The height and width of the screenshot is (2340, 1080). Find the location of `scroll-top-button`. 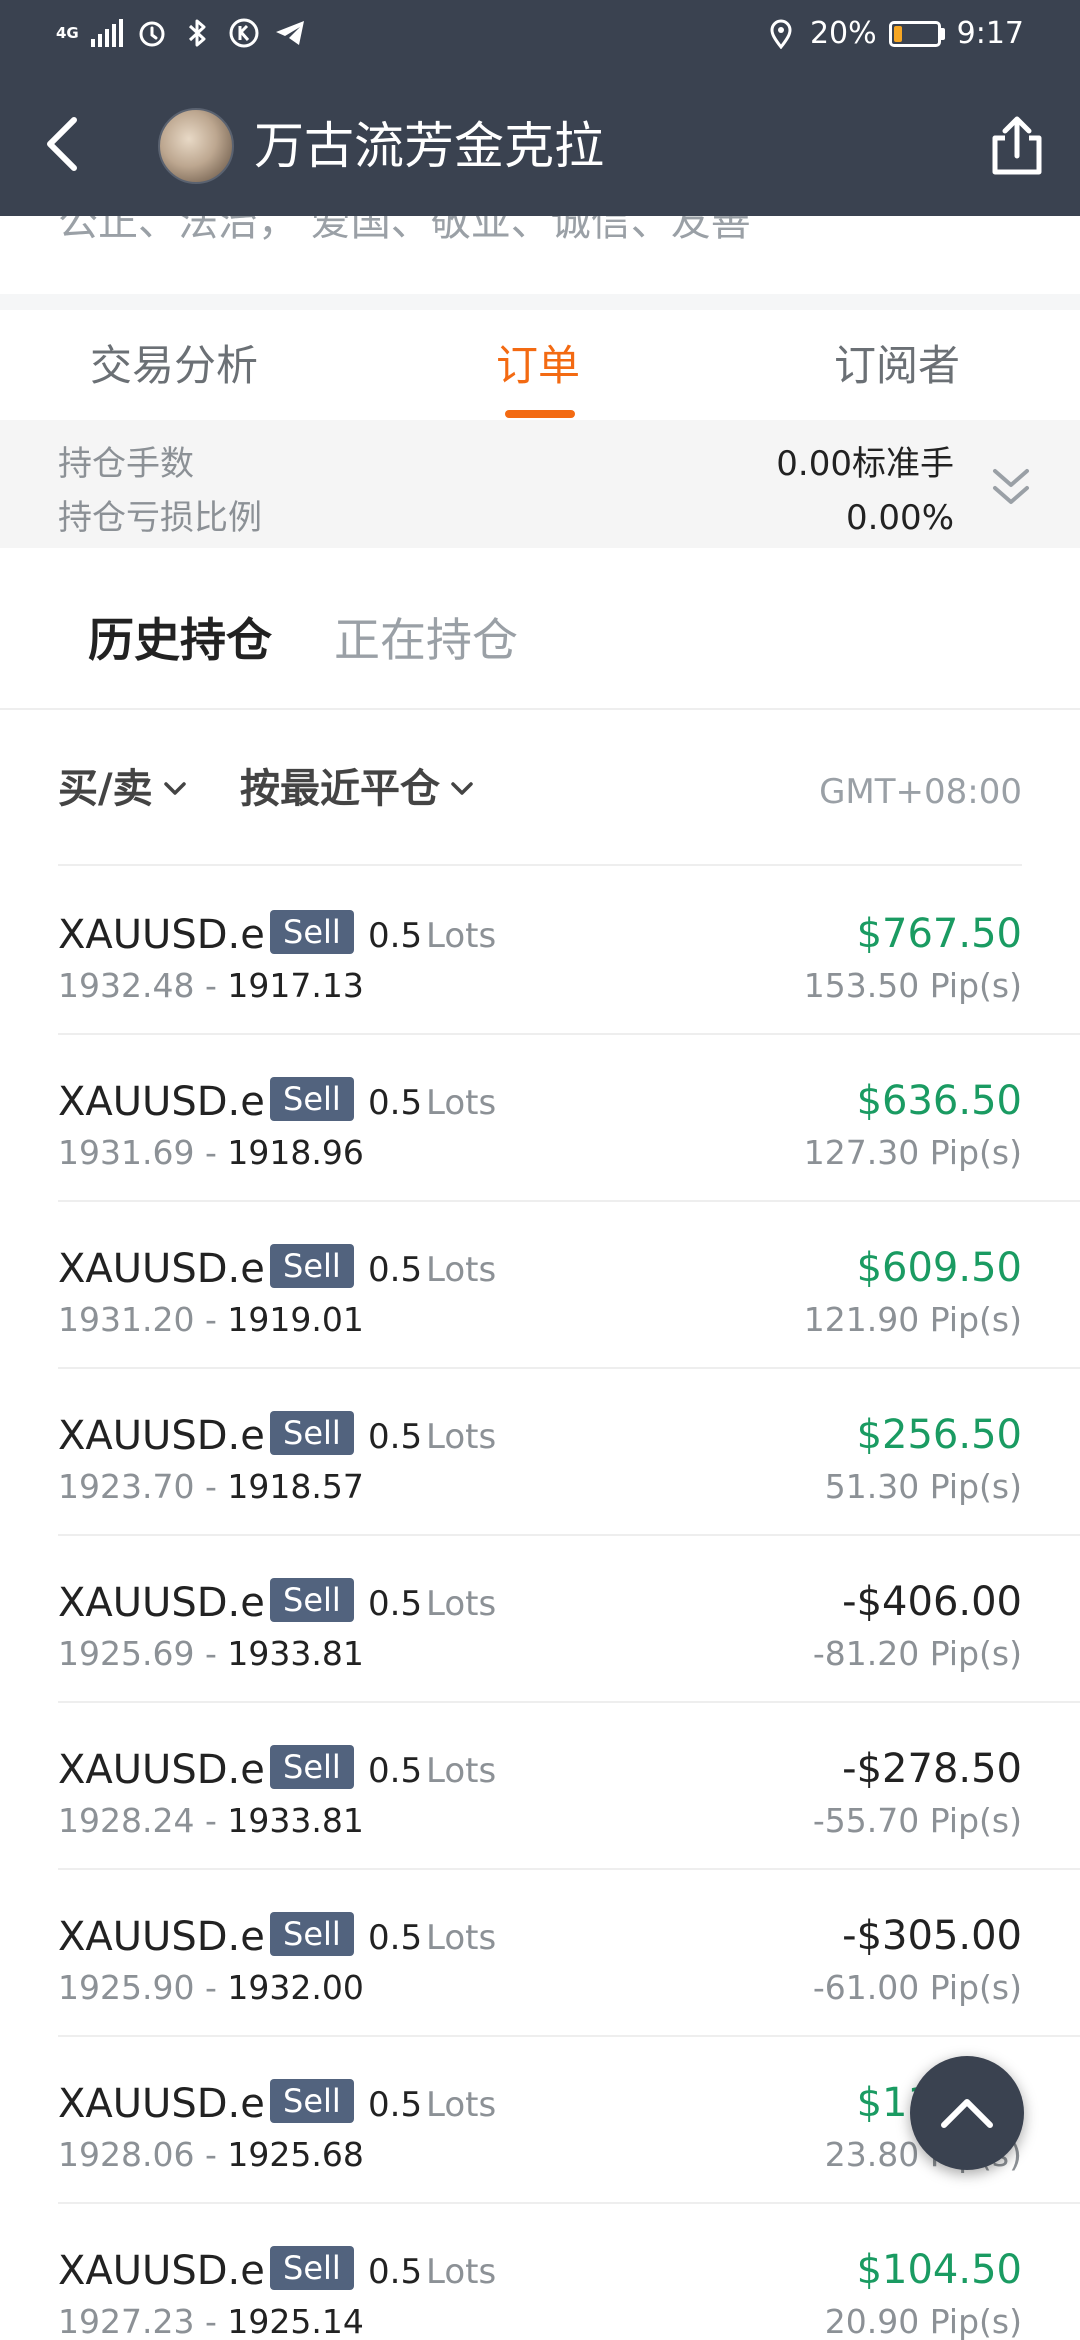

scroll-top-button is located at coordinates (967, 2113).